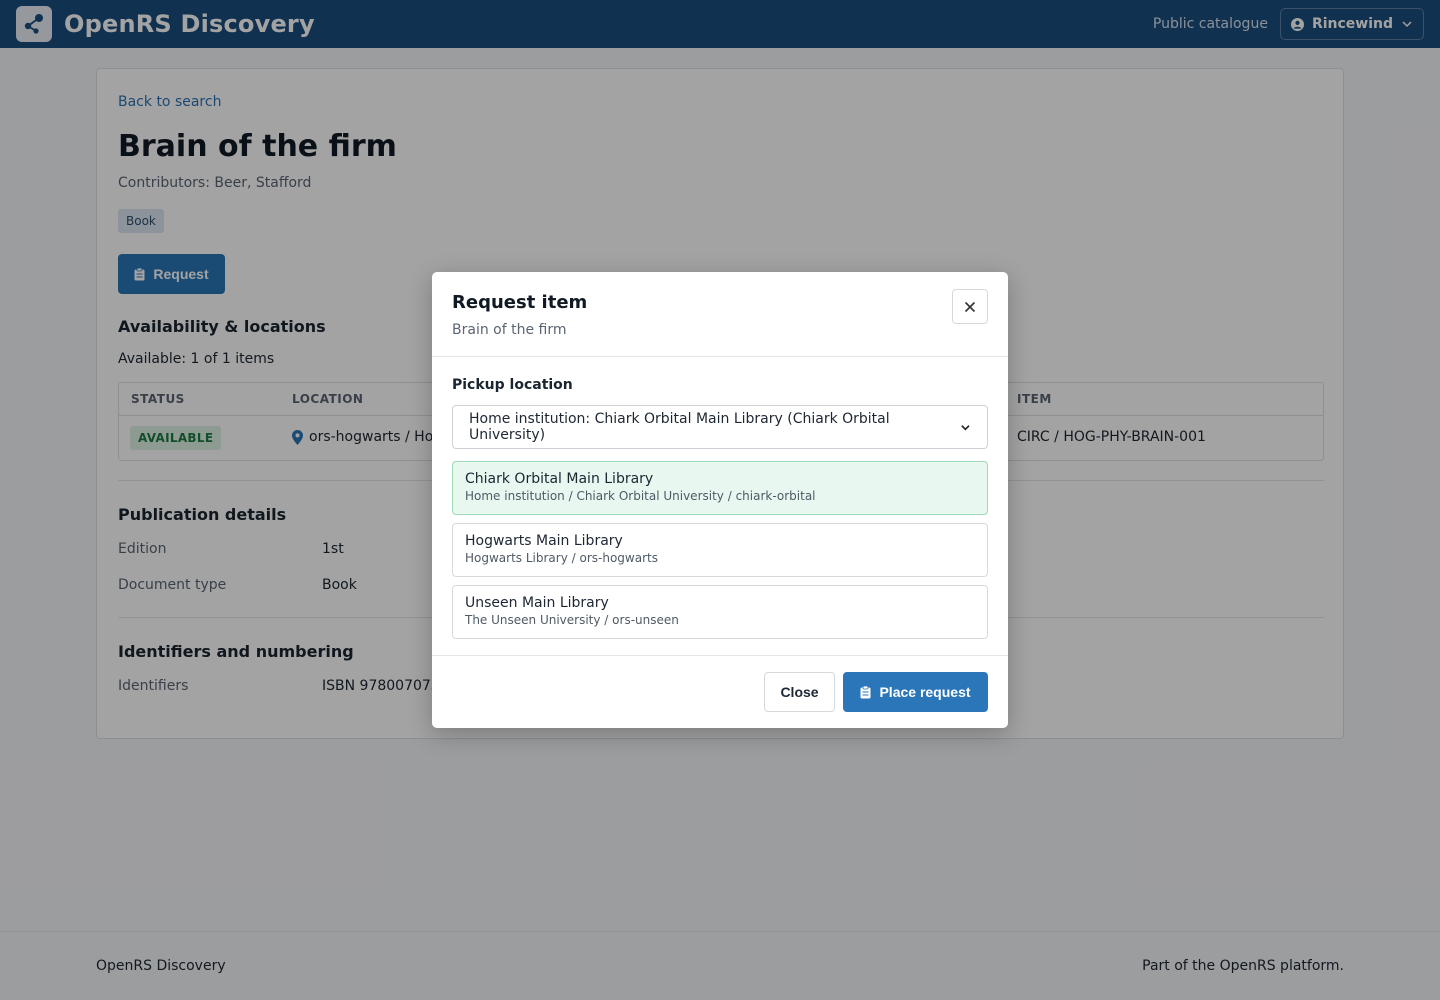 The image size is (1440, 1000). I want to click on pickup-location-label: Pickup location, so click(512, 385).